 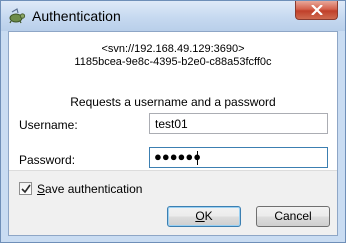 I want to click on save-authentication-mnemonic: S, so click(x=41, y=189).